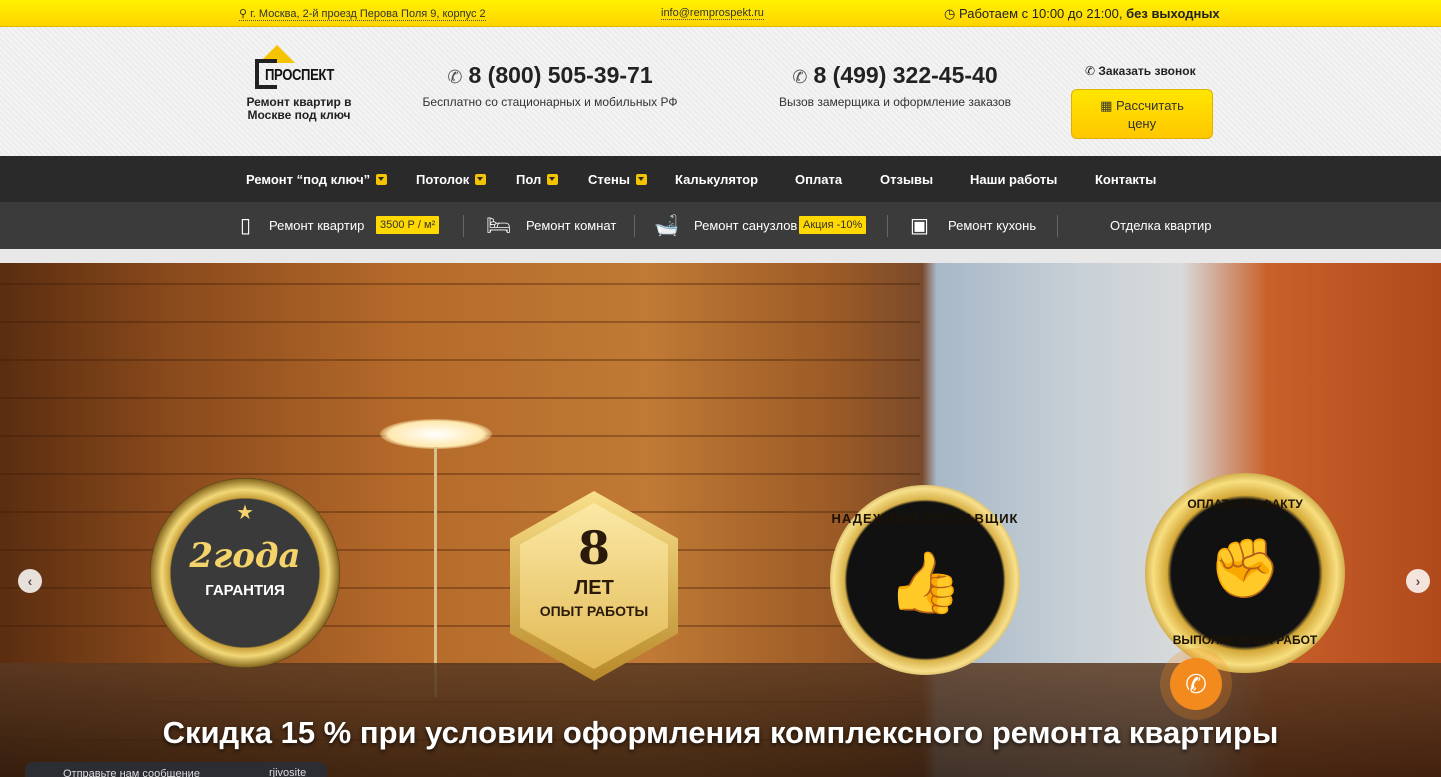 The height and width of the screenshot is (777, 1441). I want to click on medal1-small: ГАРАНТИЯ, so click(245, 590).